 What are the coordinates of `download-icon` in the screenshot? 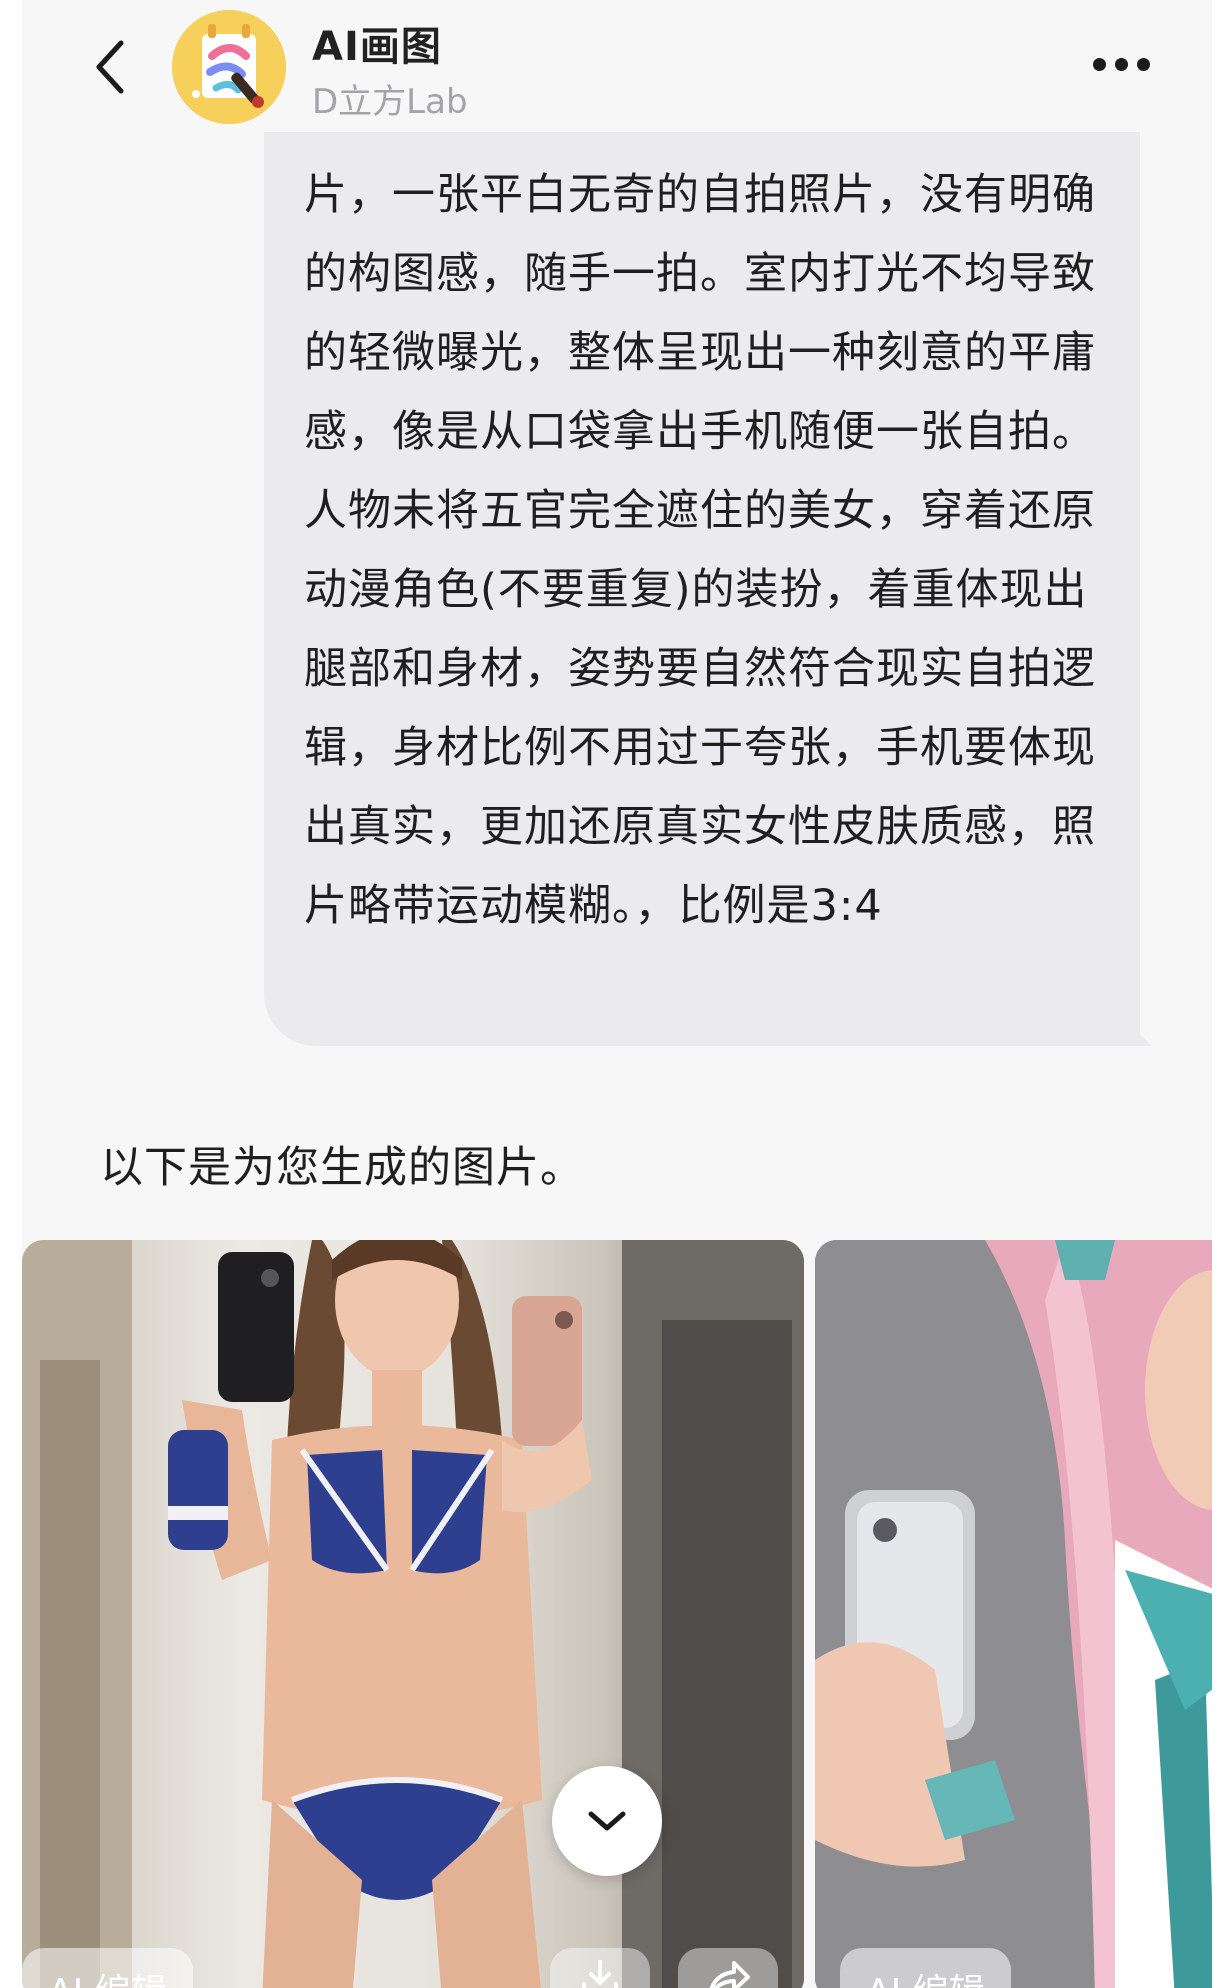 It's located at (600, 1974).